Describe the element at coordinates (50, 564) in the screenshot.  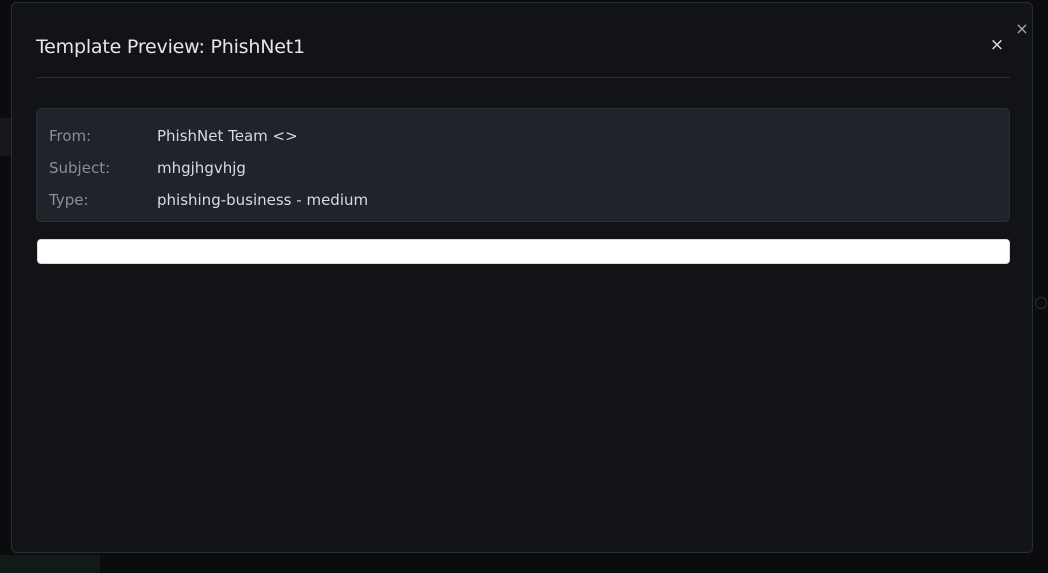
I see `backdrop-footer-fragment` at that location.